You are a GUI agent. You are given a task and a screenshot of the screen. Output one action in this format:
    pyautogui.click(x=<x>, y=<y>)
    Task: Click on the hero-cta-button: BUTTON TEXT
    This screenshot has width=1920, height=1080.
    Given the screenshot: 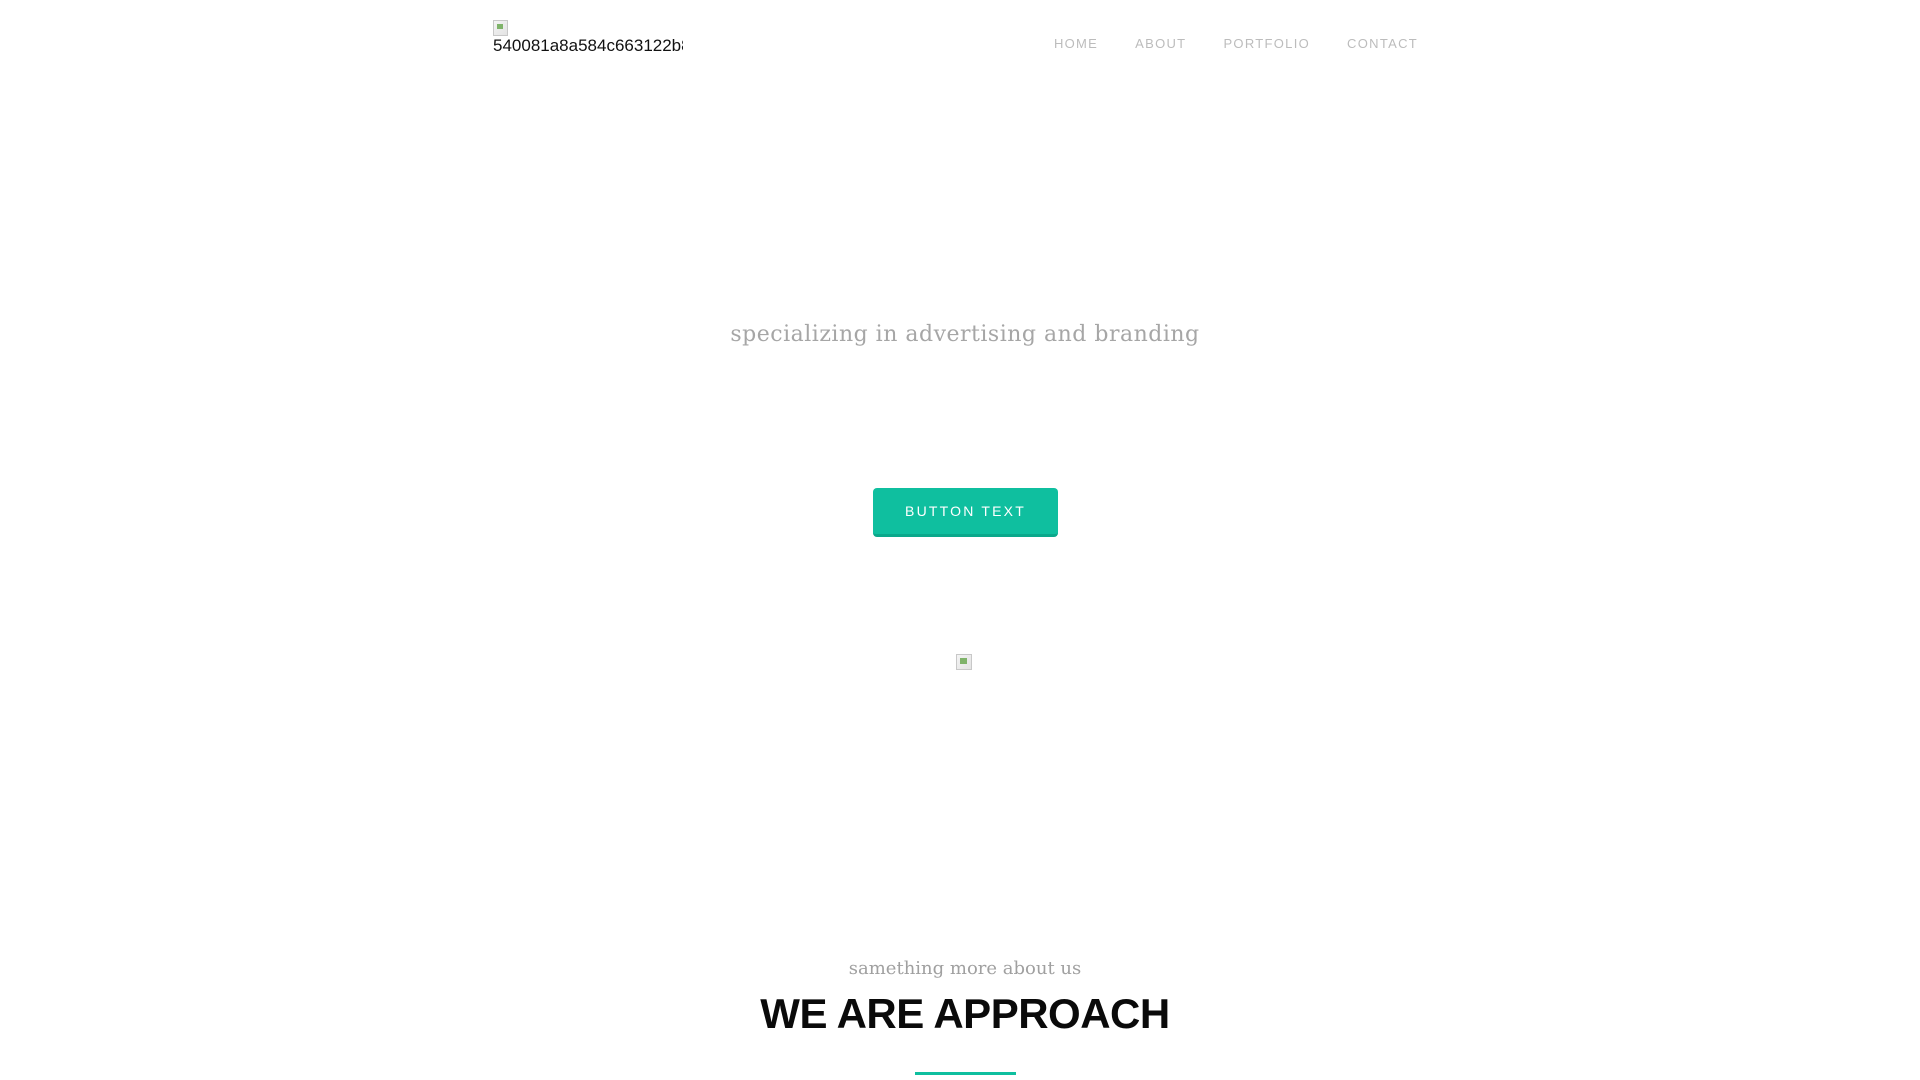 What is the action you would take?
    pyautogui.click(x=965, y=512)
    